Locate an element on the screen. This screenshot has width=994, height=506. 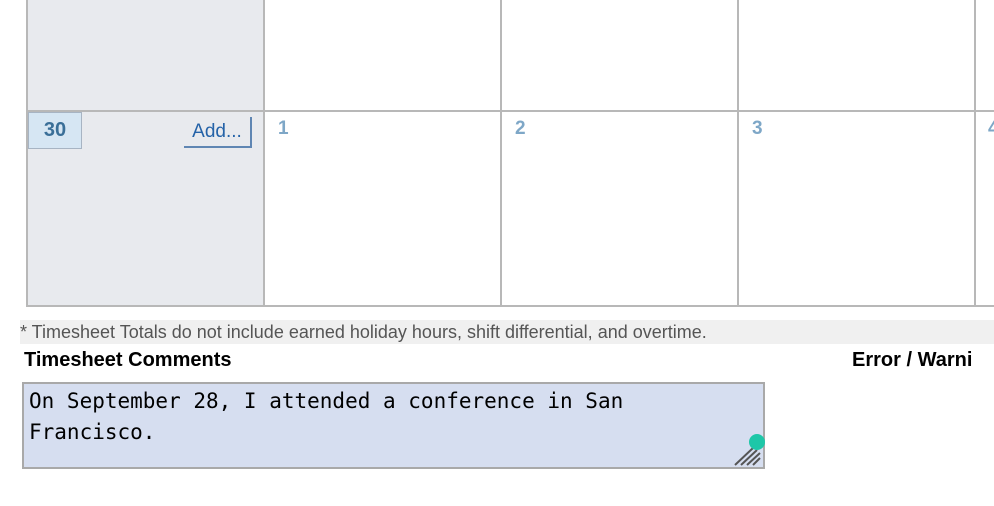
day-number: 1 is located at coordinates (283, 128).